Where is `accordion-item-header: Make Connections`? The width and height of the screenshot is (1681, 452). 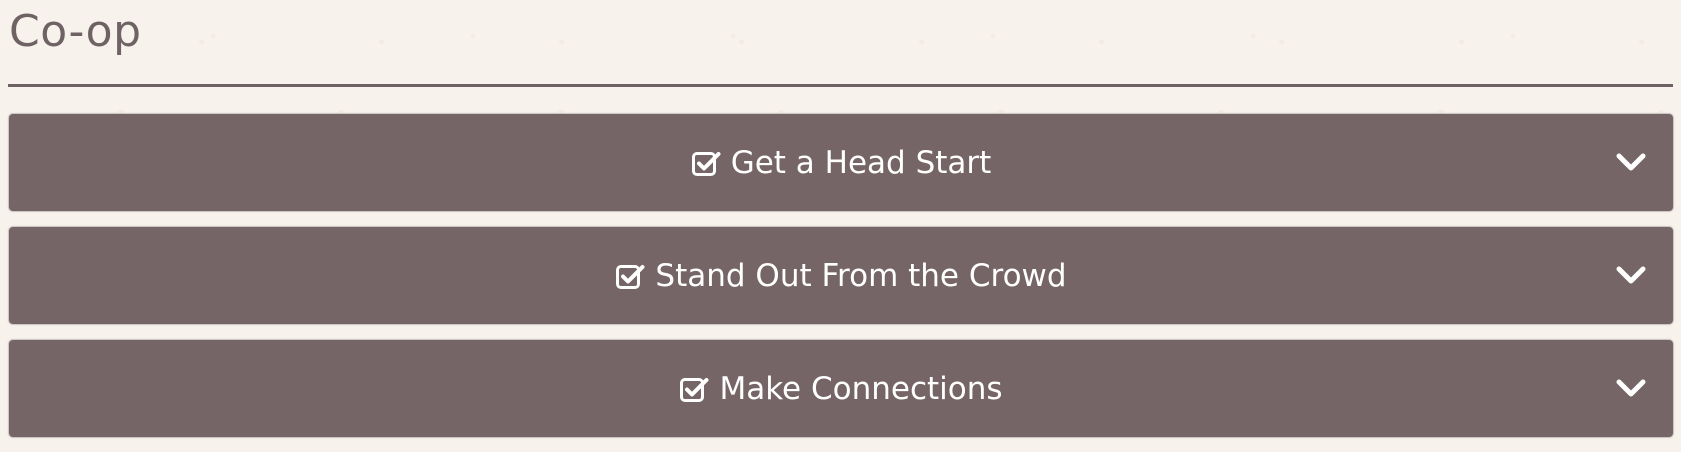 accordion-item-header: Make Connections is located at coordinates (841, 389).